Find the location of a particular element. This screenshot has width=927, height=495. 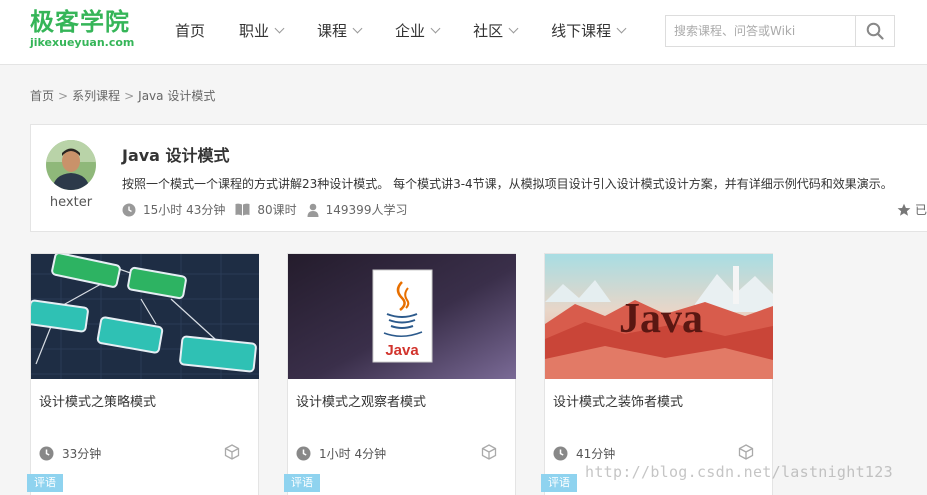

lesson-title: 设计模式之装饰者模式 is located at coordinates (618, 400).